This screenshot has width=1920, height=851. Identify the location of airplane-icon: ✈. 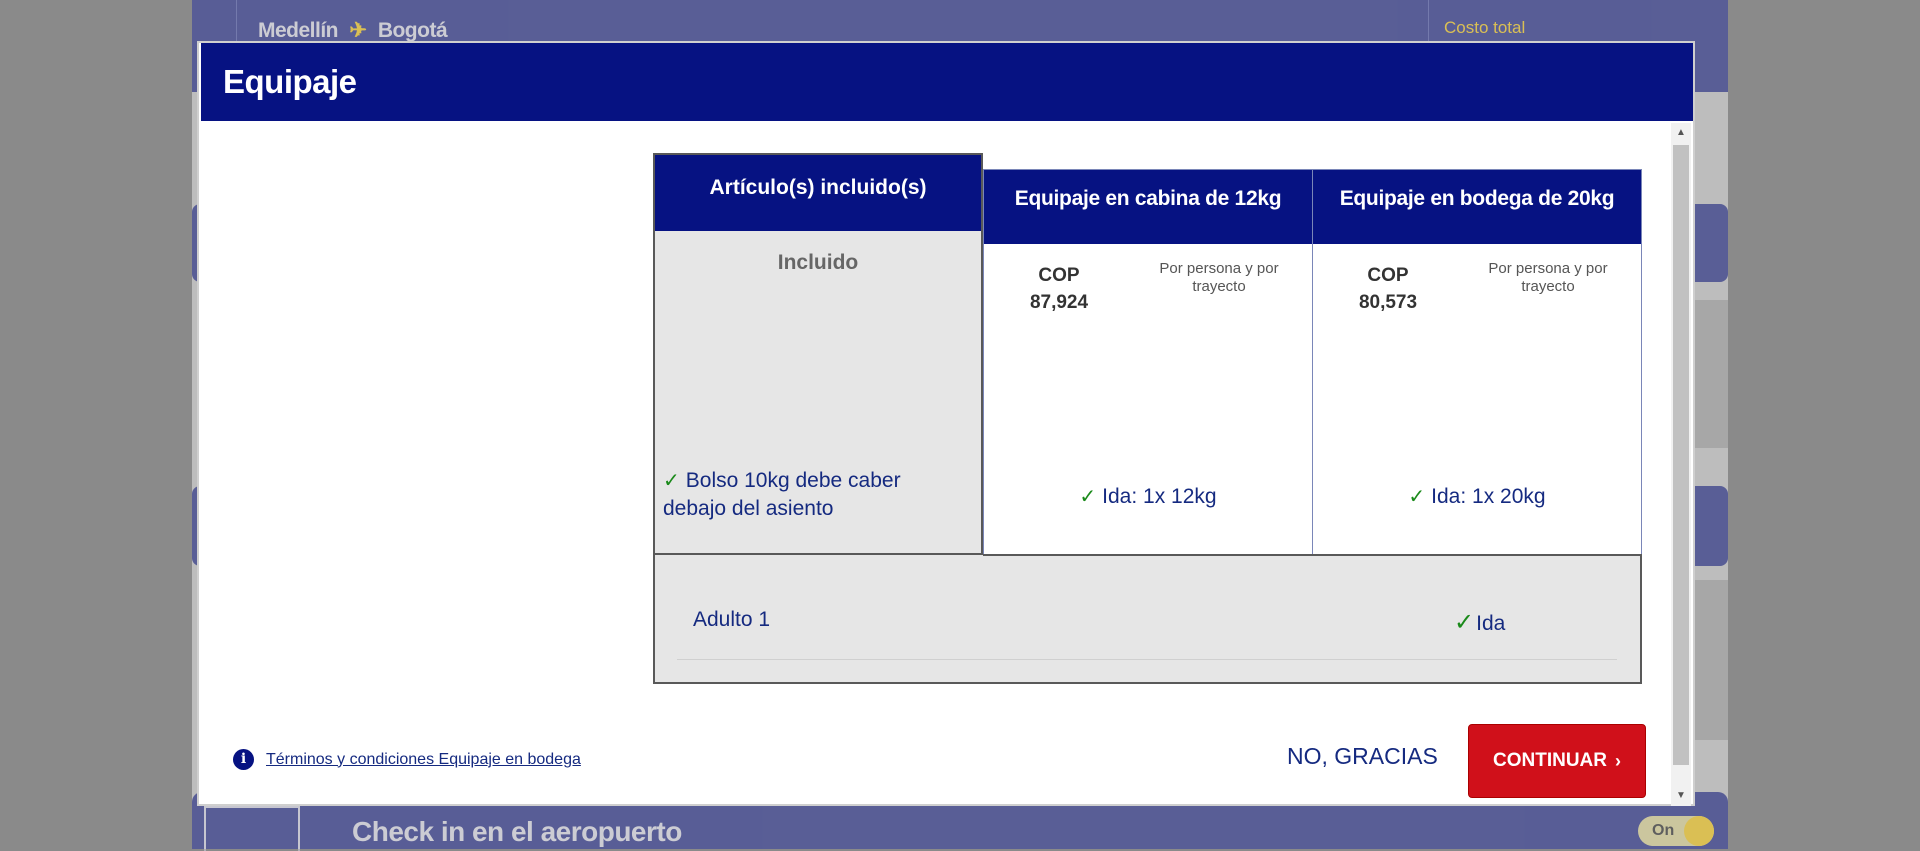
(358, 30).